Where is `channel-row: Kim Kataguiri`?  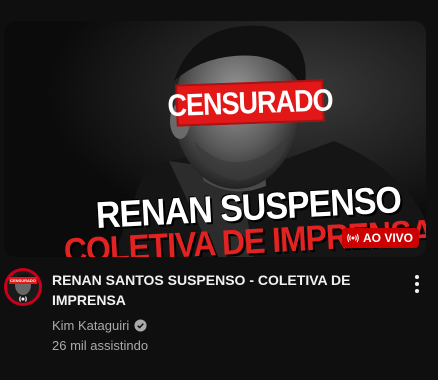 channel-row: Kim Kataguiri is located at coordinates (99, 325).